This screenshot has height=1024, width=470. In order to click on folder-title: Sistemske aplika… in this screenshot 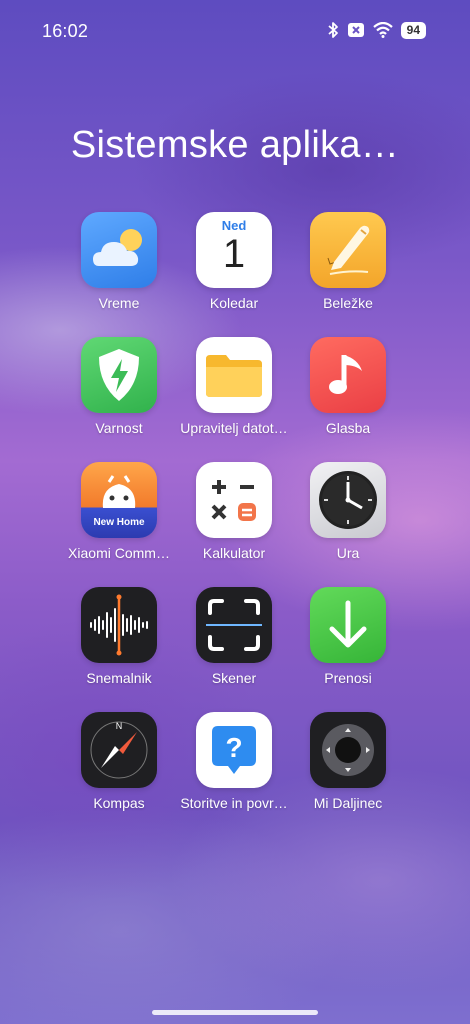, I will do `click(235, 145)`.